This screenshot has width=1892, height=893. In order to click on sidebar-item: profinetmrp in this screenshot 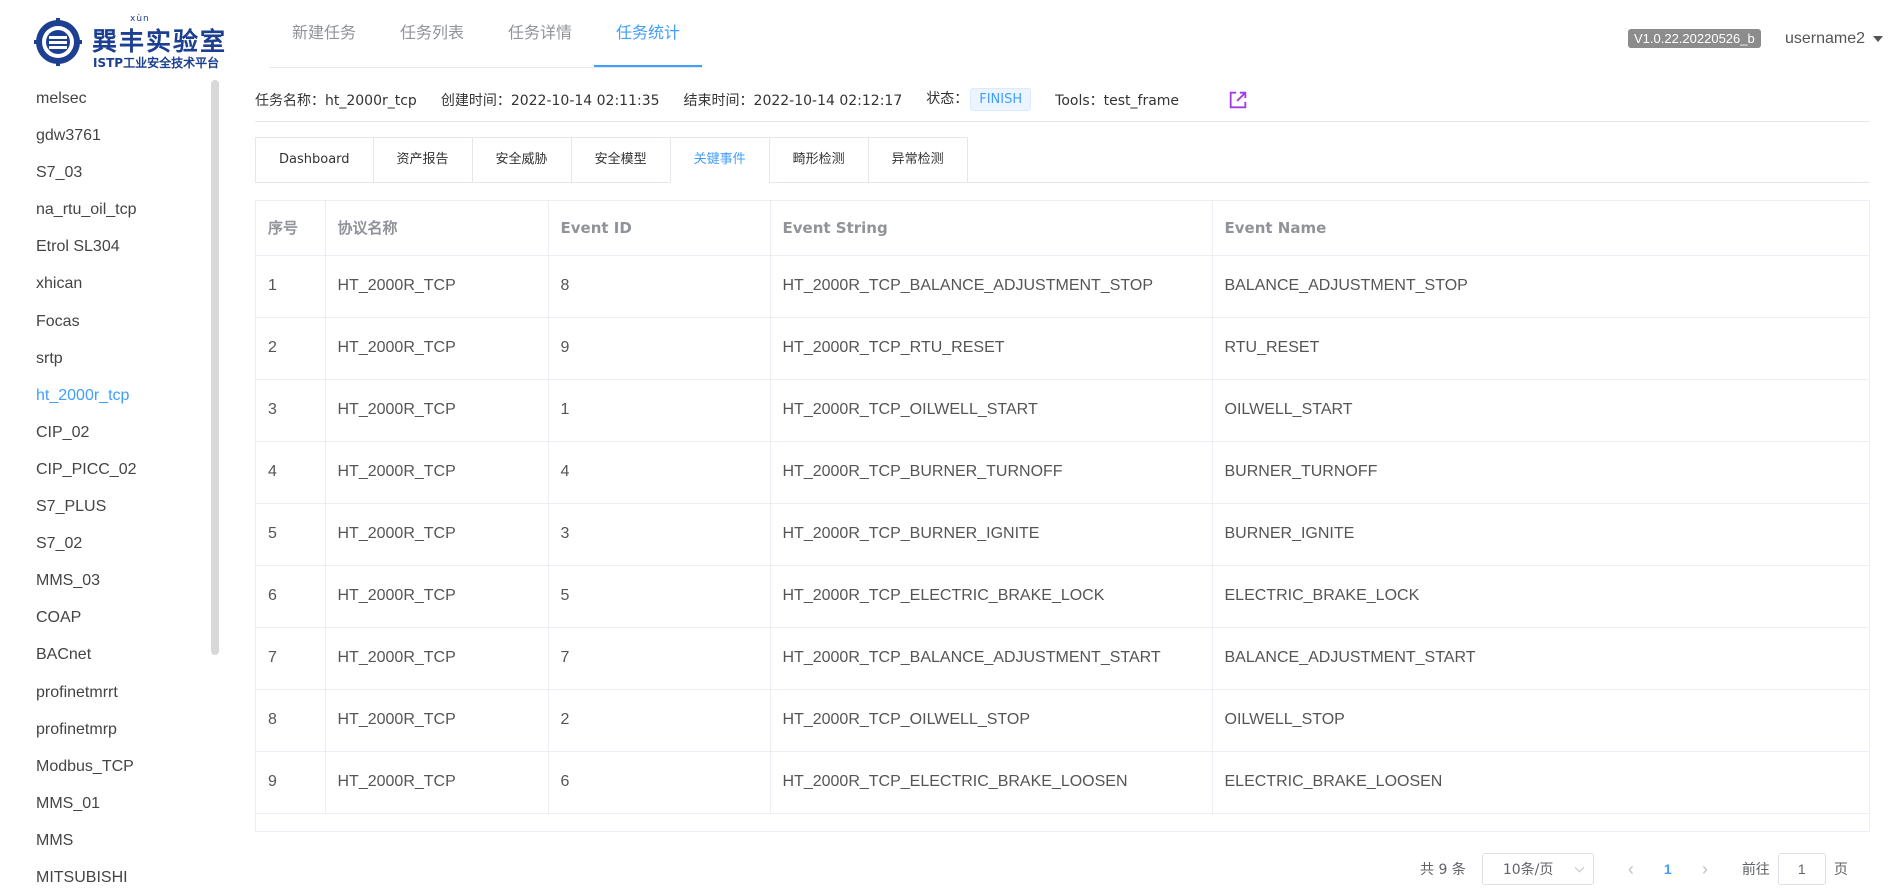, I will do `click(111, 729)`.